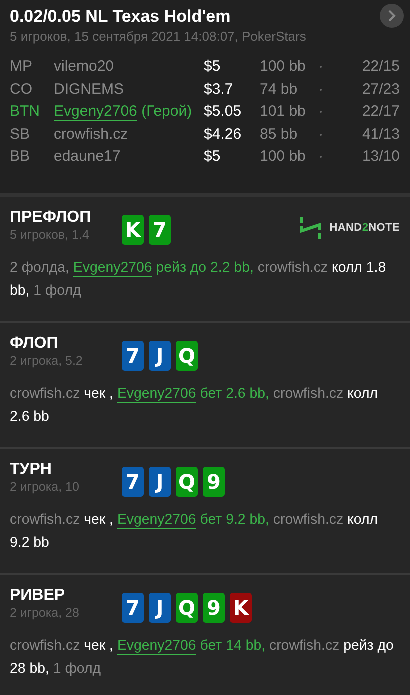 The image size is (410, 695). Describe the element at coordinates (31, 469) in the screenshot. I see `street-title: ТУРН` at that location.